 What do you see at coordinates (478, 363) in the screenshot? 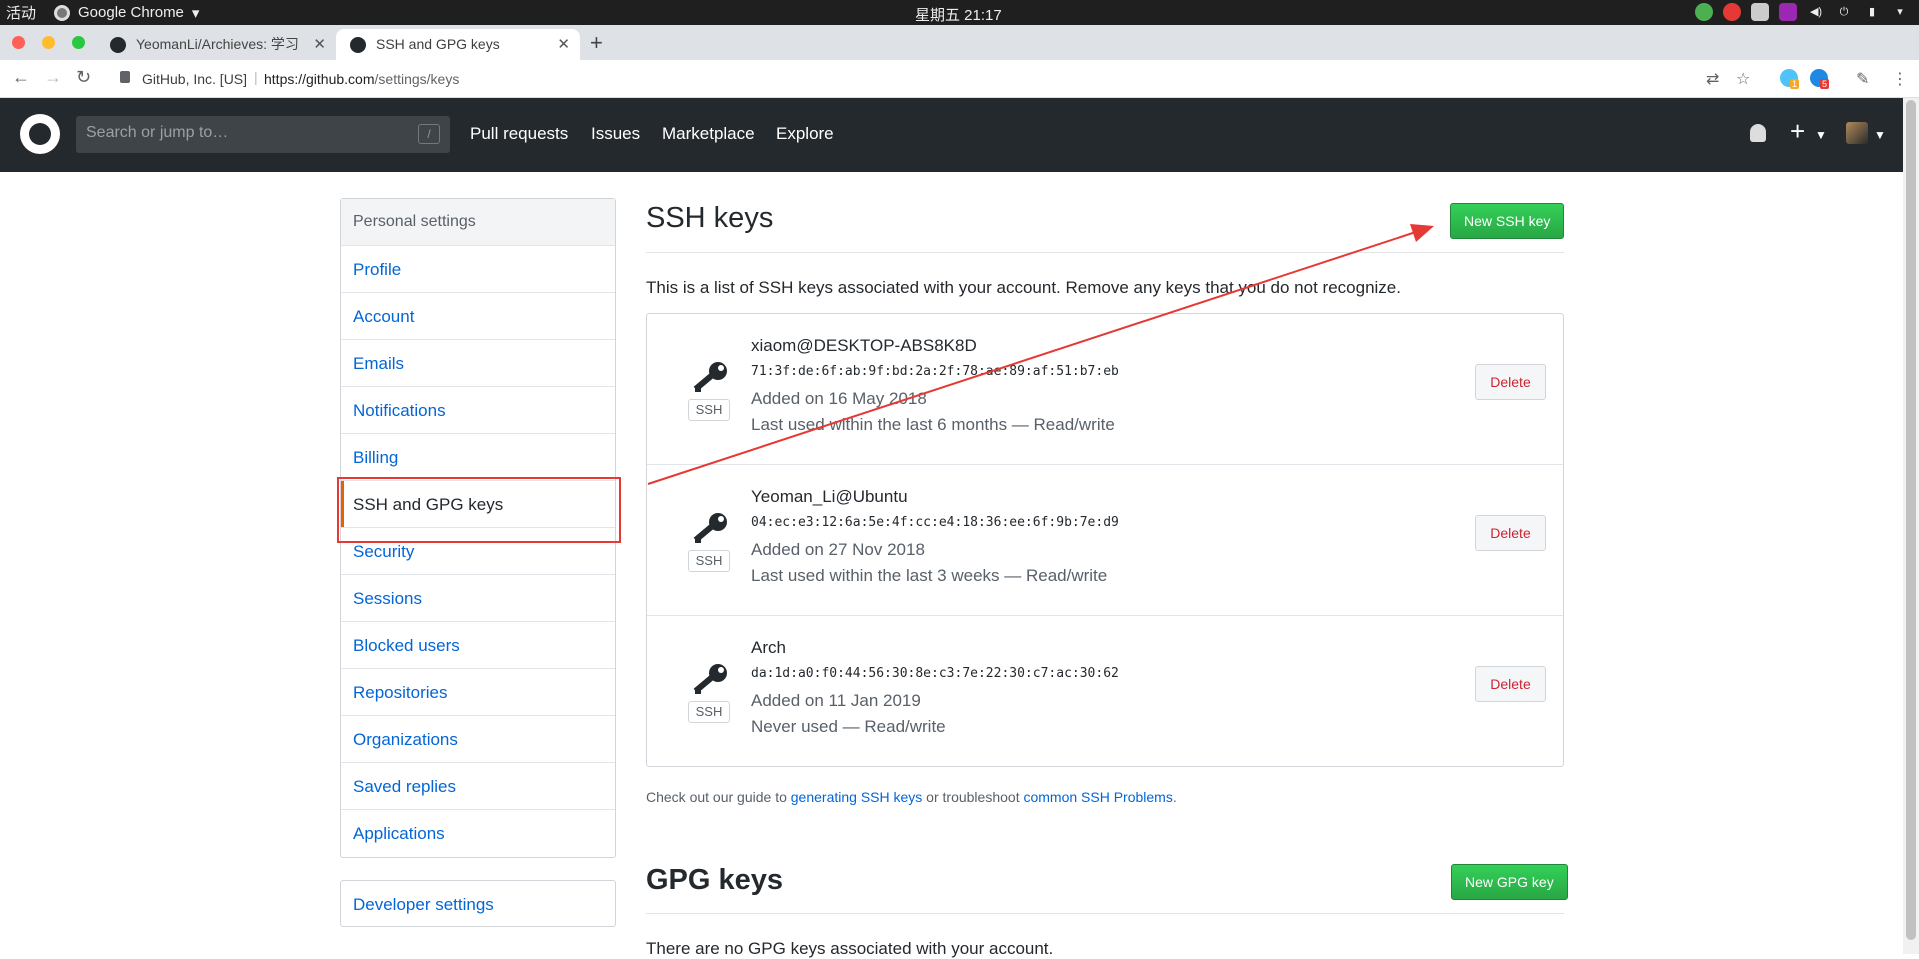
I see `sidebar-item-emails: Emails` at bounding box center [478, 363].